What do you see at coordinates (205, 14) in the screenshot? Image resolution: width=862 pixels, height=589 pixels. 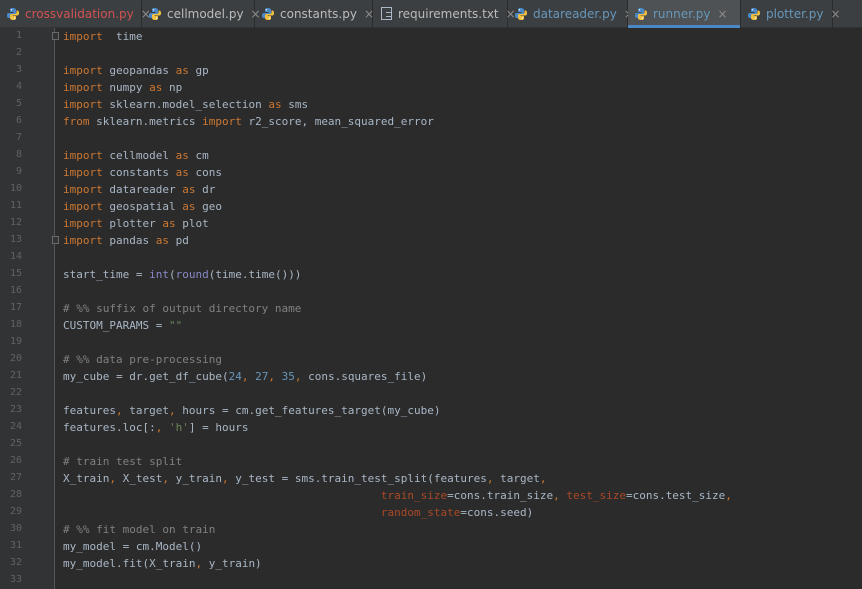 I see `tab-label: cellmodel.py` at bounding box center [205, 14].